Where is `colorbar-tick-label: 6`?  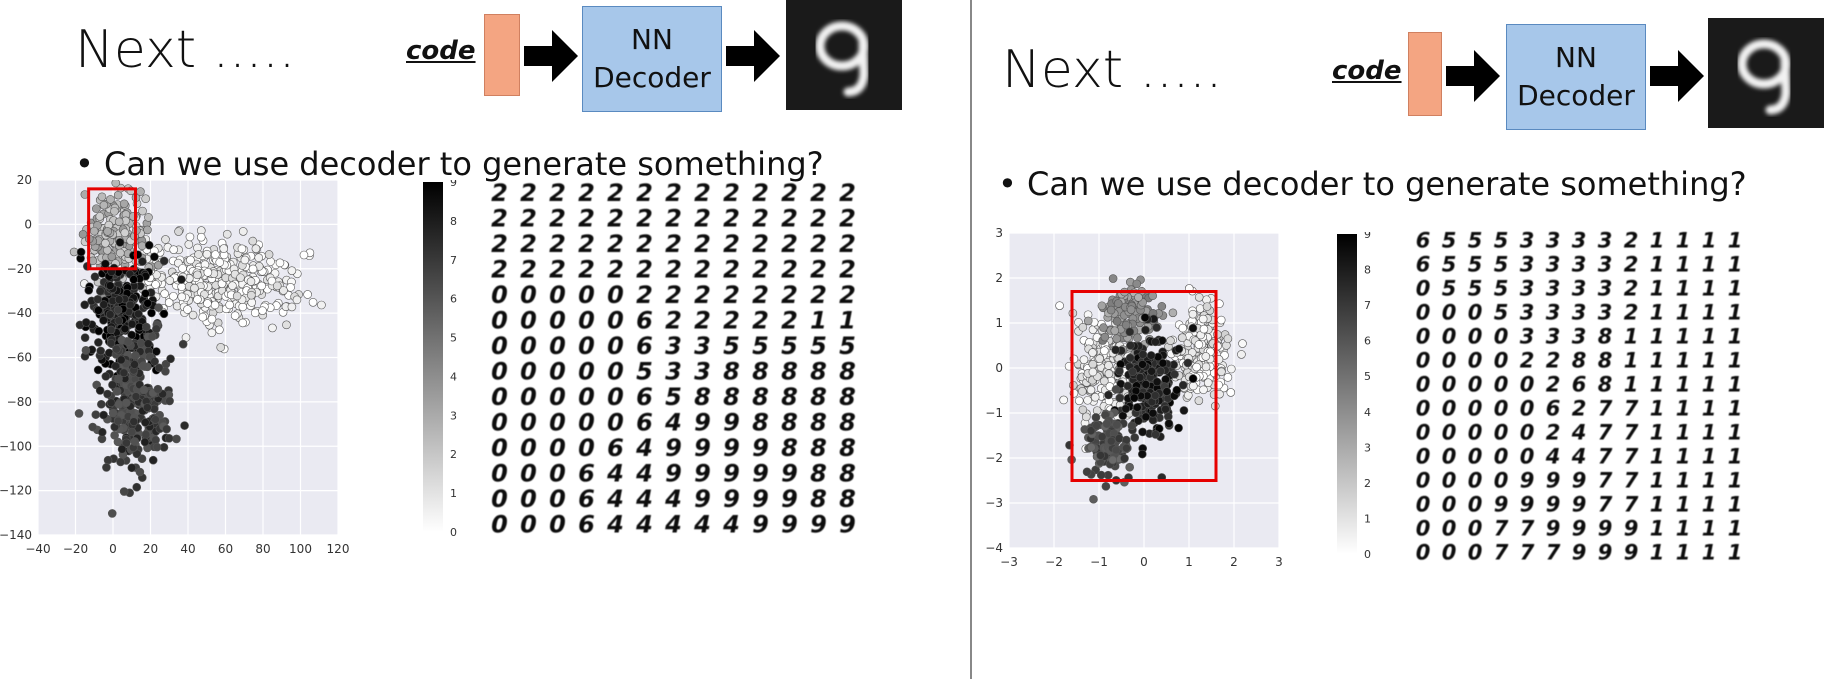
colorbar-tick-label: 6 is located at coordinates (1367, 341).